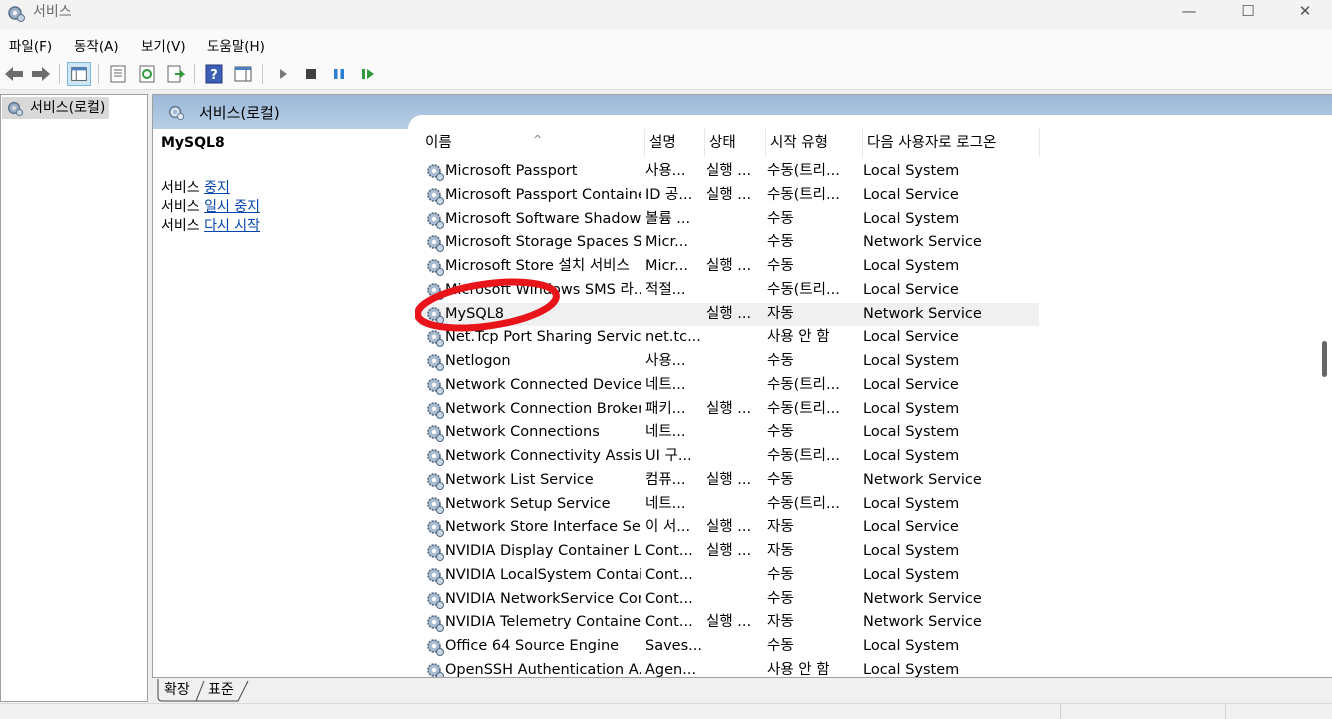 The image size is (1332, 719). What do you see at coordinates (41, 74) in the screenshot?
I see `forward-arrow-icon` at bounding box center [41, 74].